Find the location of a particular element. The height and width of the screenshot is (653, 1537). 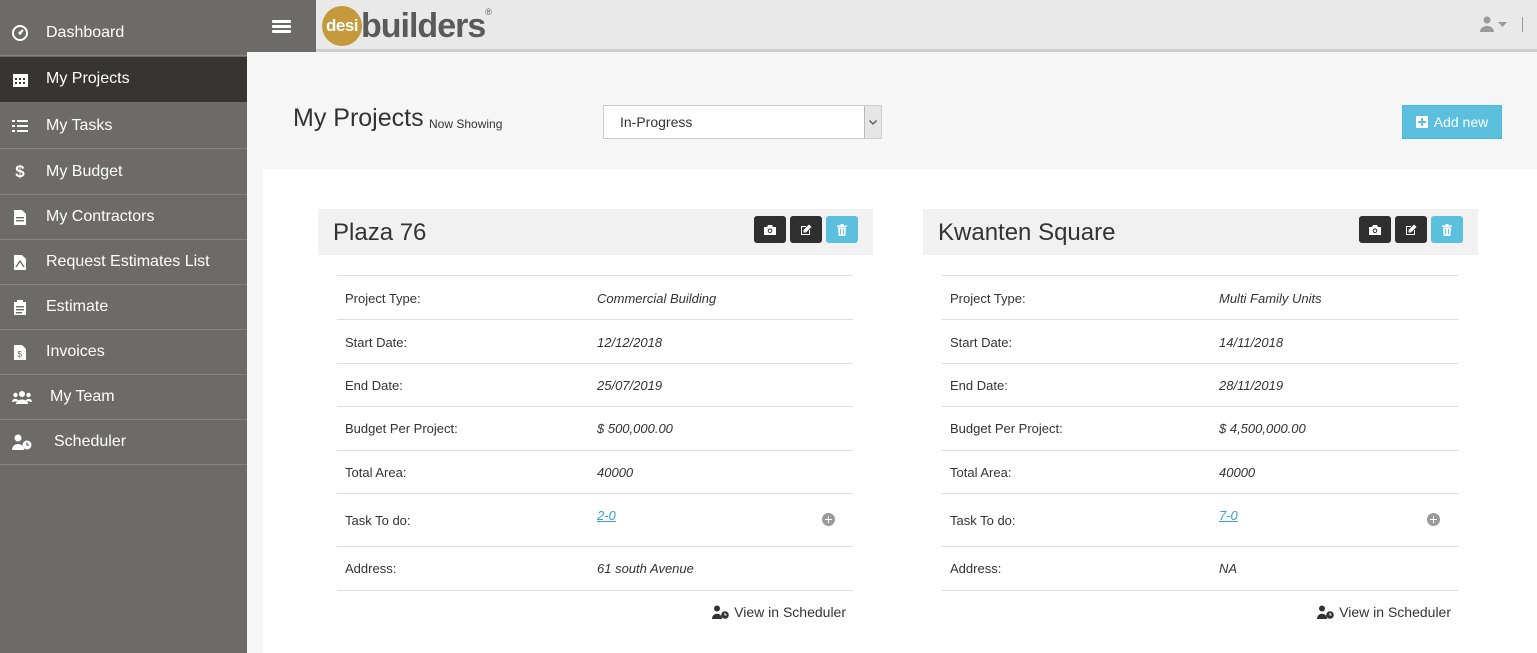

trash-icon is located at coordinates (1447, 229).